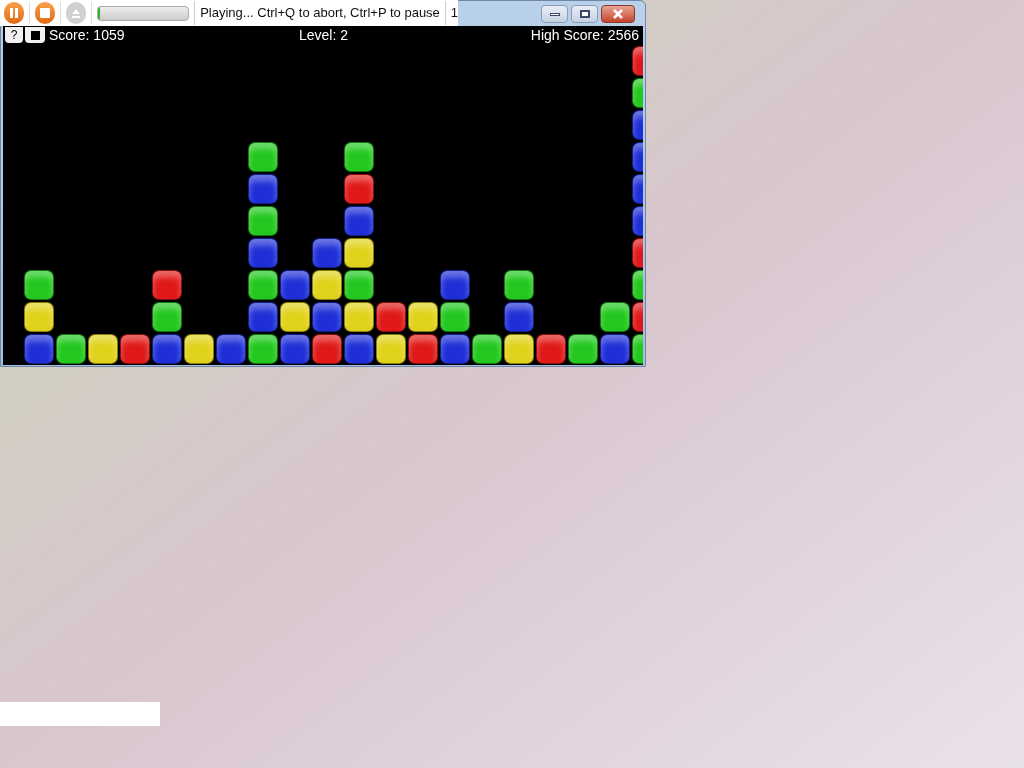 The width and height of the screenshot is (1024, 768). I want to click on square-icon, so click(35, 35).